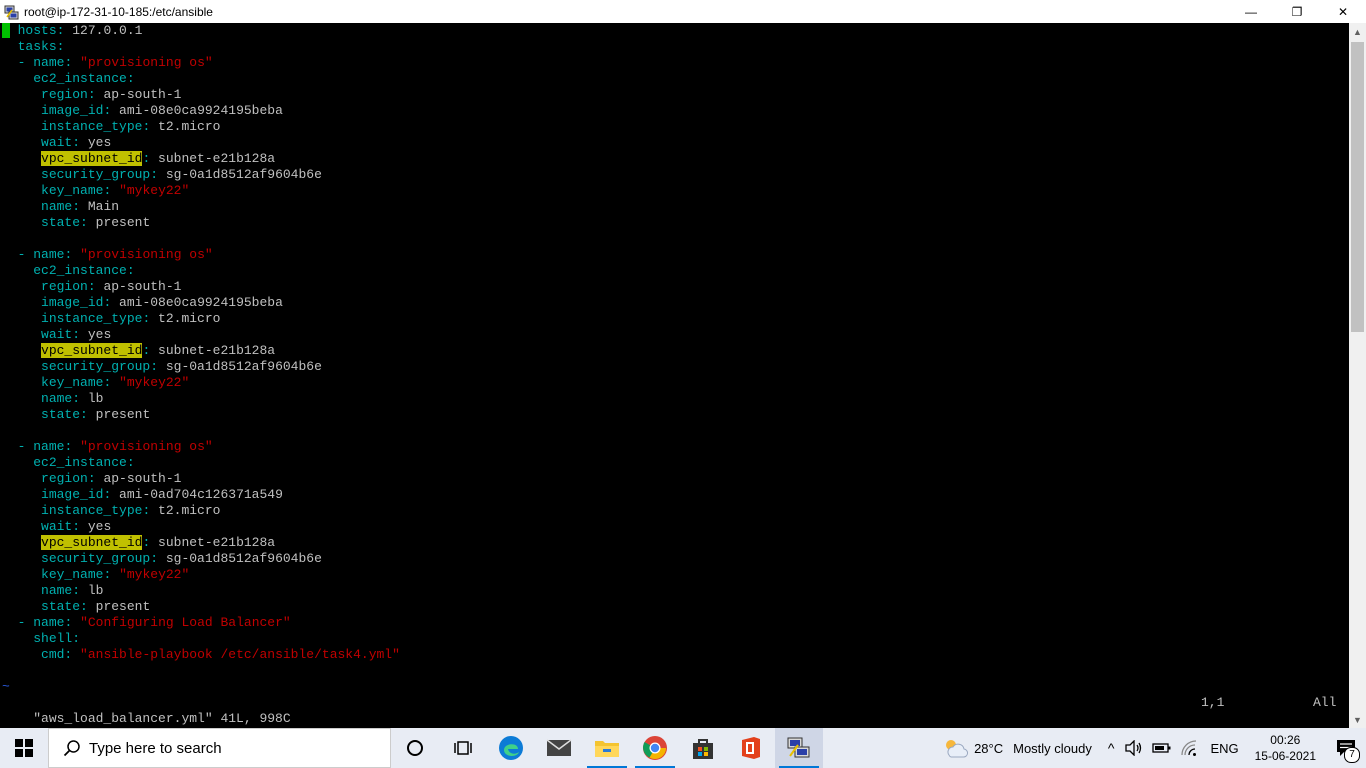 The image size is (1366, 768). Describe the element at coordinates (511, 748) in the screenshot. I see `edge-browser-button` at that location.